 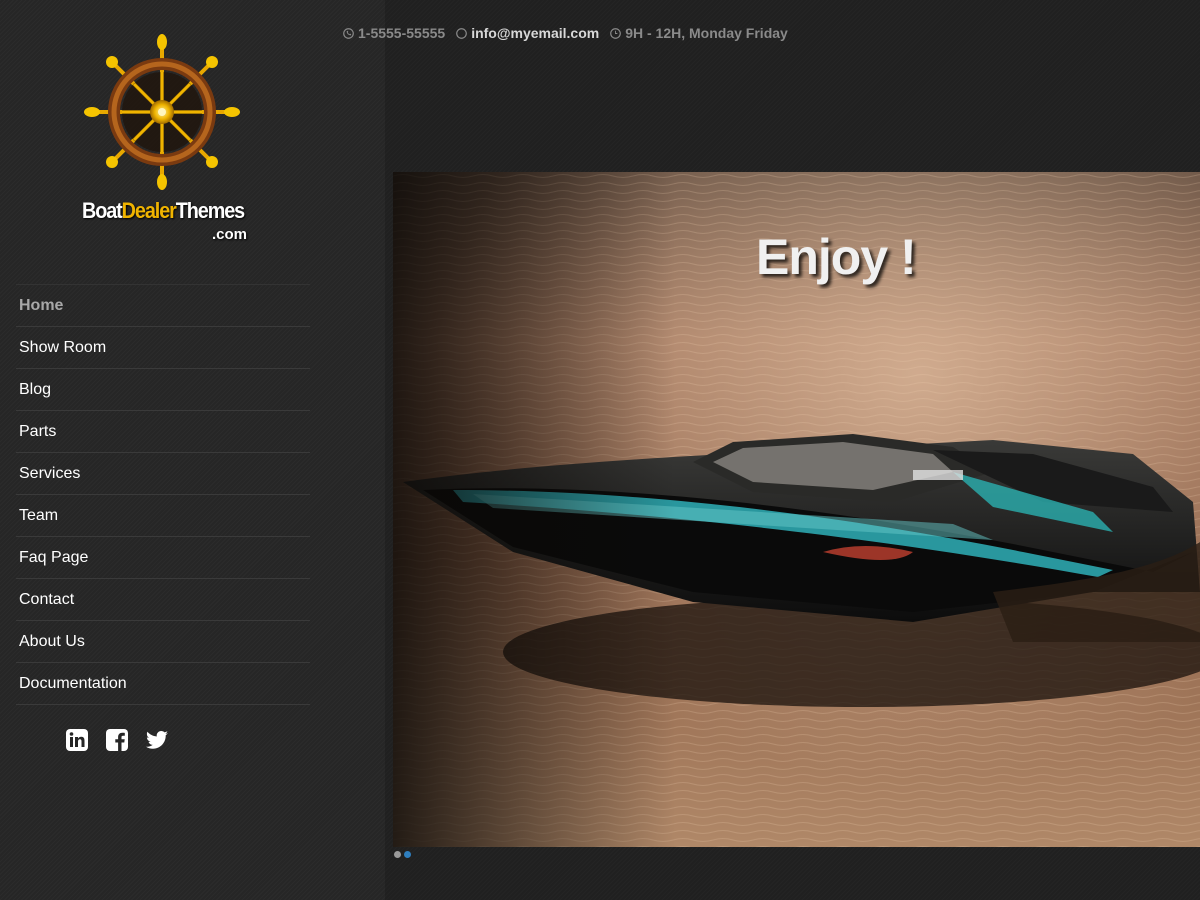 I want to click on clock-icon, so click(x=616, y=33).